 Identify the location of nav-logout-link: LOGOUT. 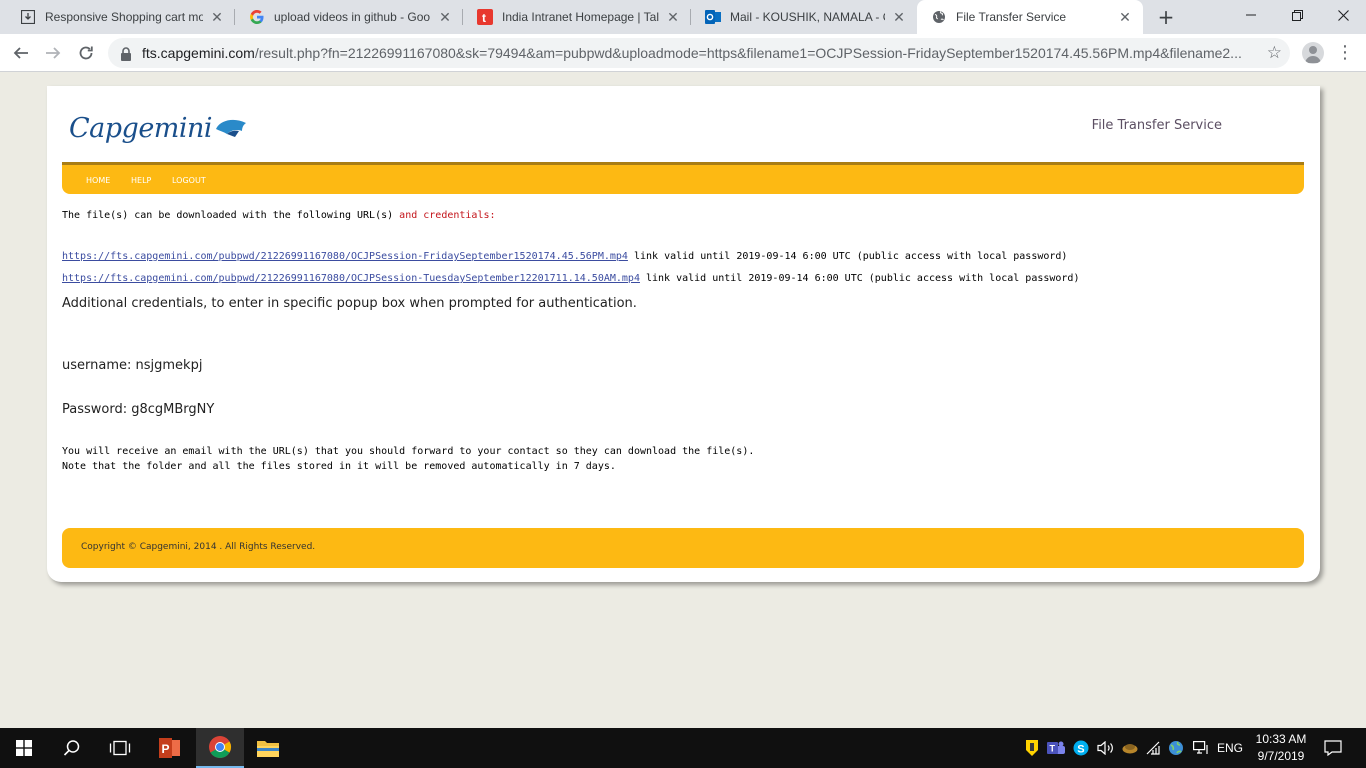
(189, 180).